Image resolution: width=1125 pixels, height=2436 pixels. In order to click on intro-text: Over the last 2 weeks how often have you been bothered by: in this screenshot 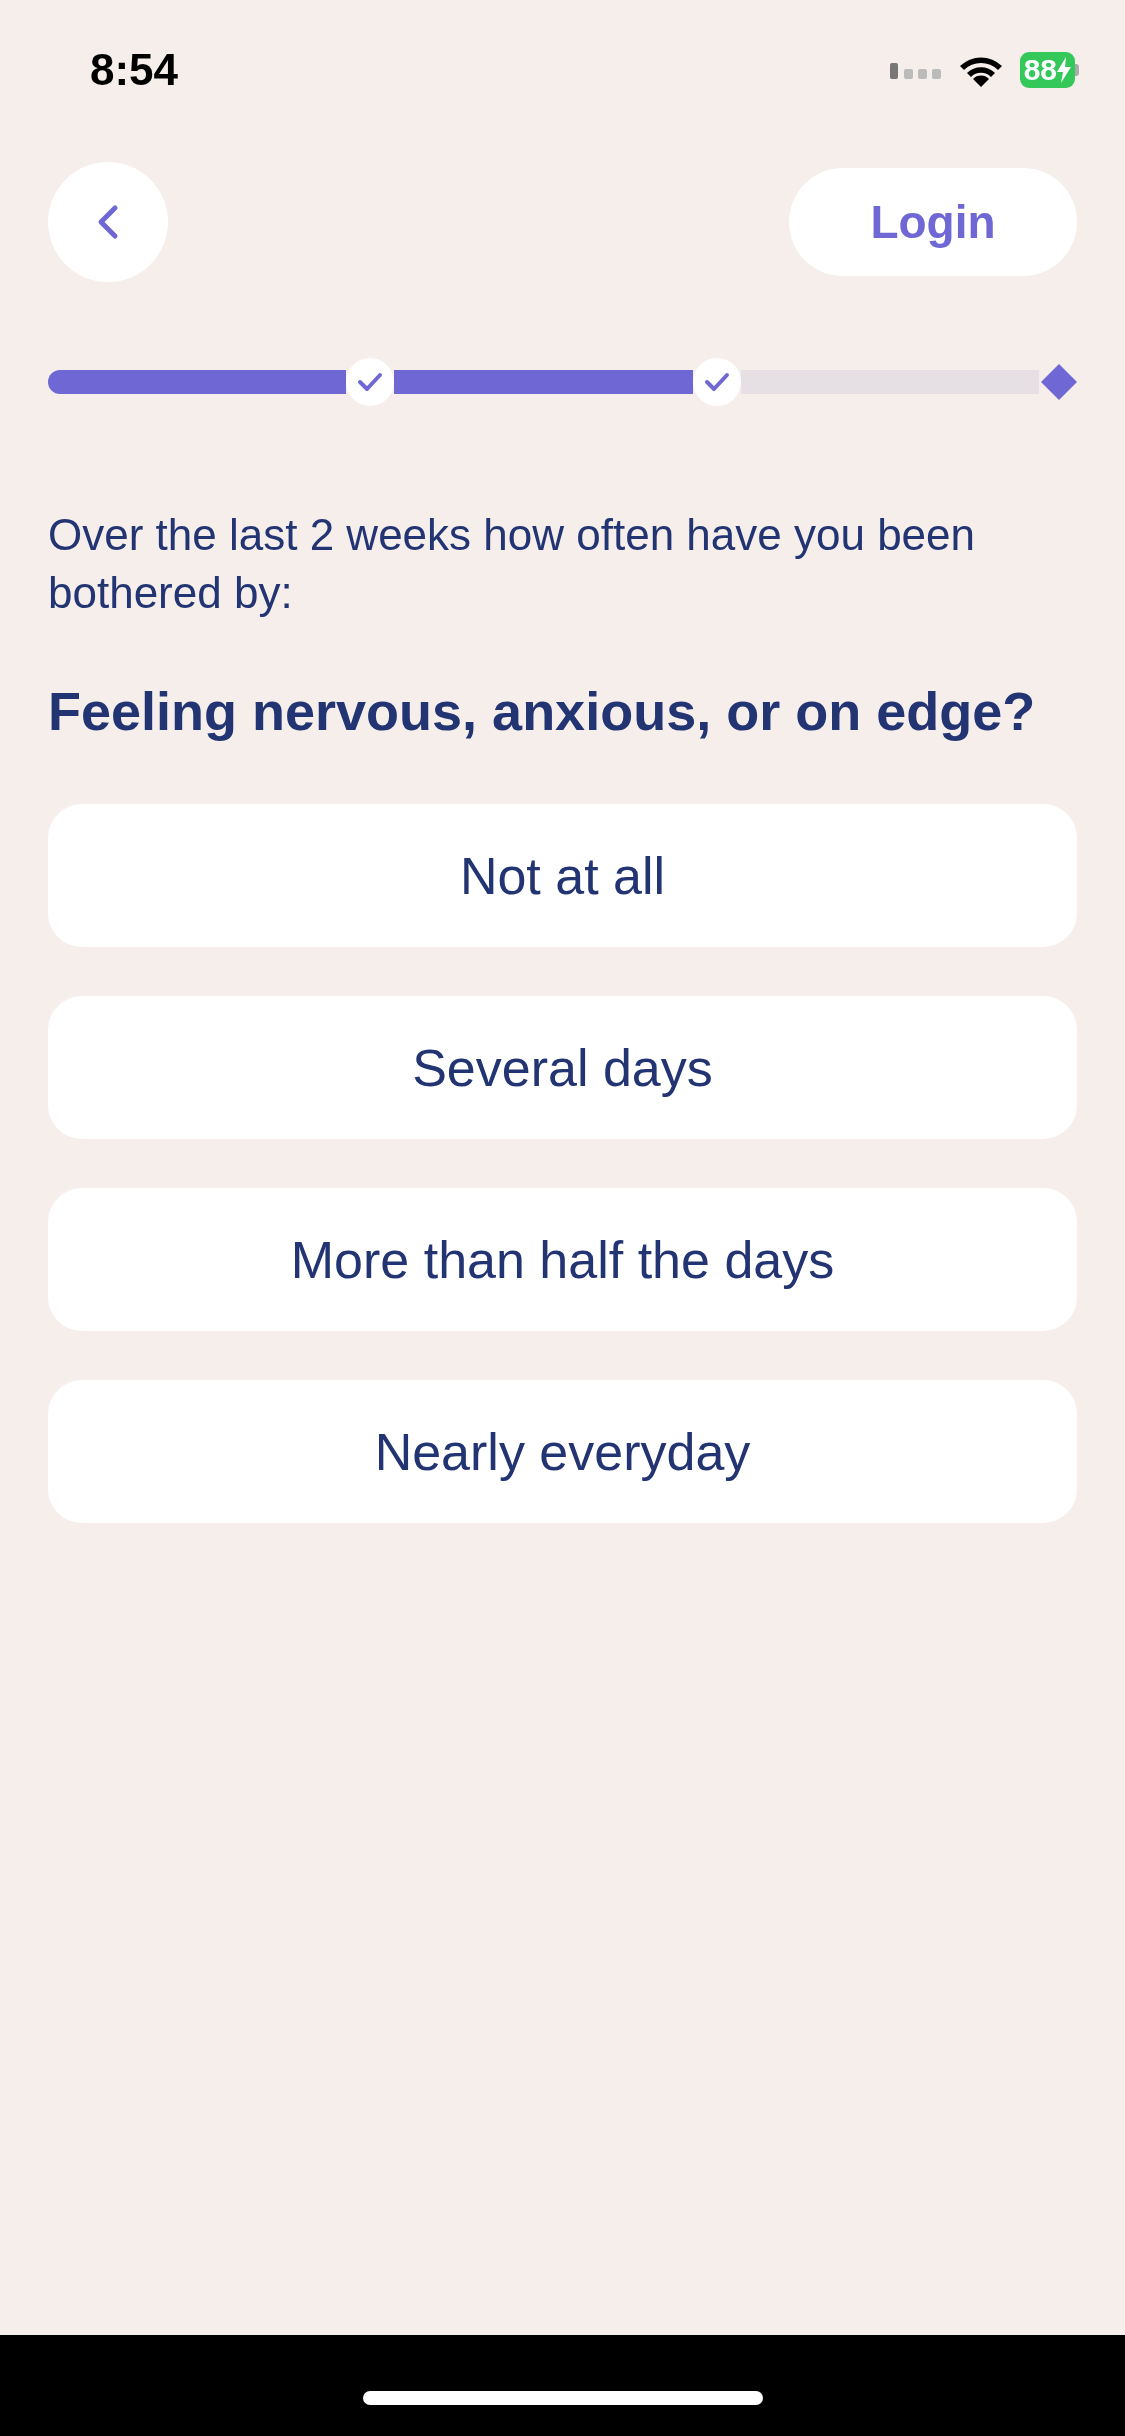, I will do `click(512, 564)`.